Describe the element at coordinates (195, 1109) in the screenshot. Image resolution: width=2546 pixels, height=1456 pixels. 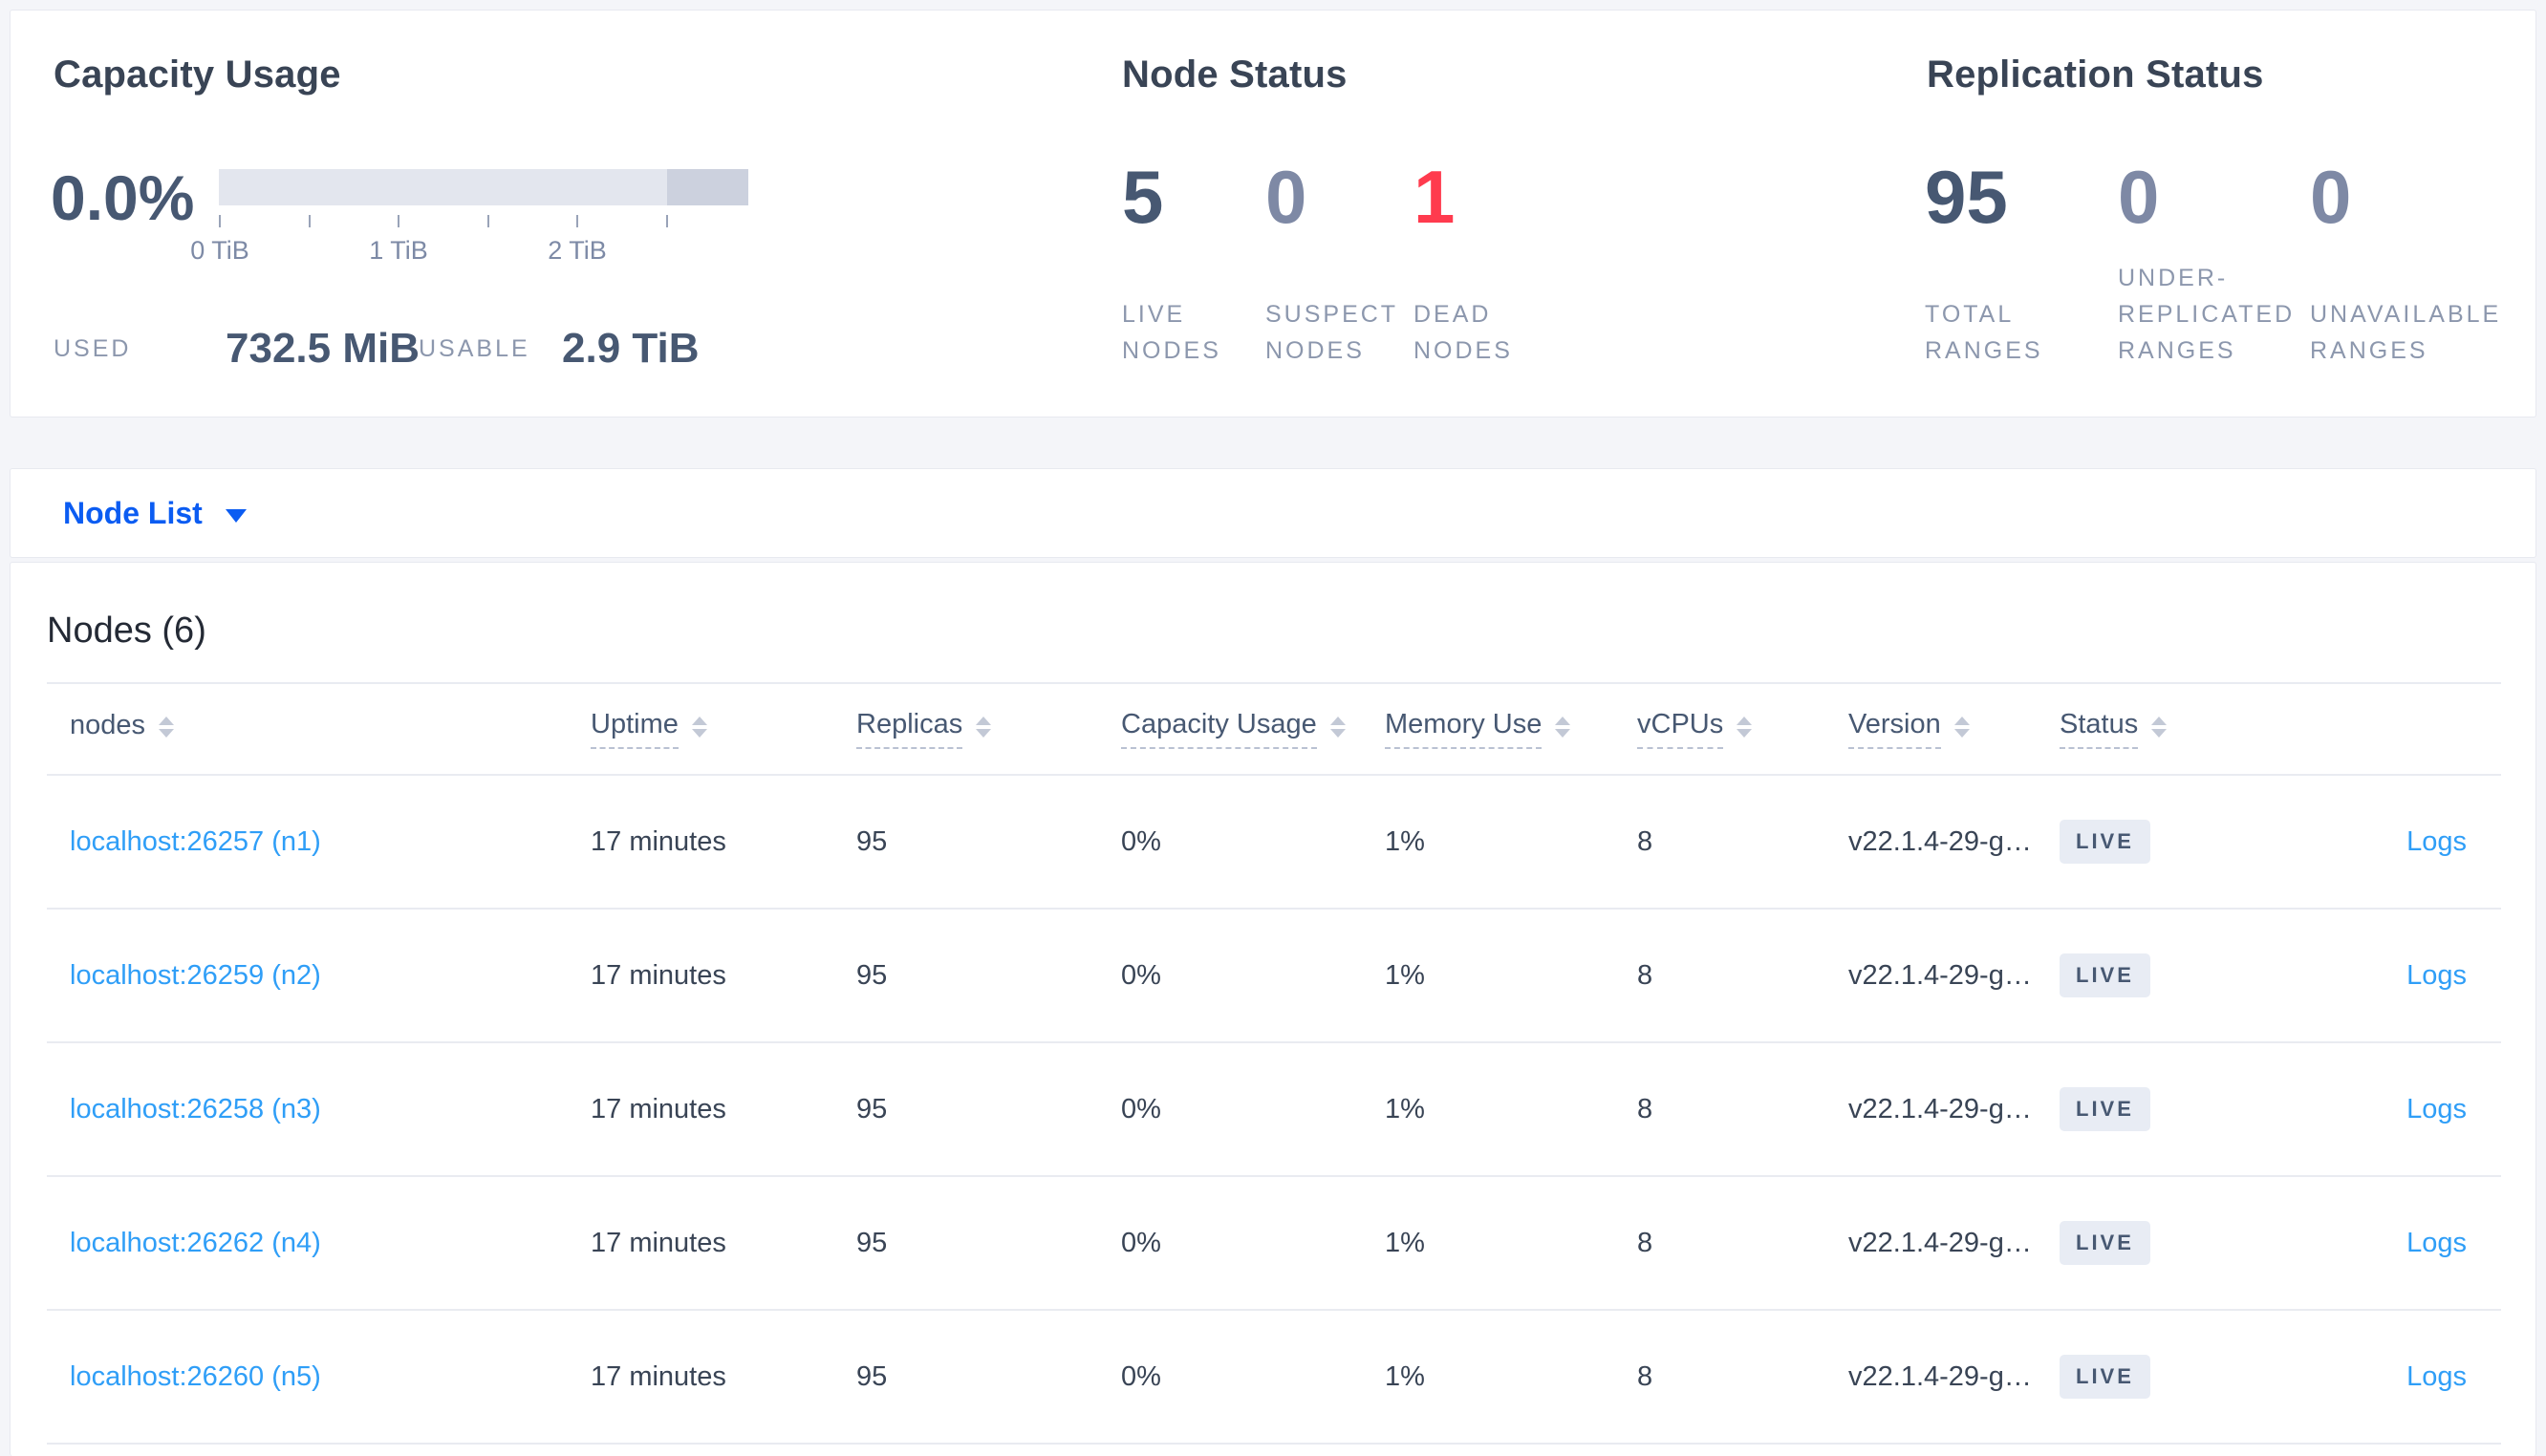
I see `node-address-link: localhost:26258 (n3)` at that location.